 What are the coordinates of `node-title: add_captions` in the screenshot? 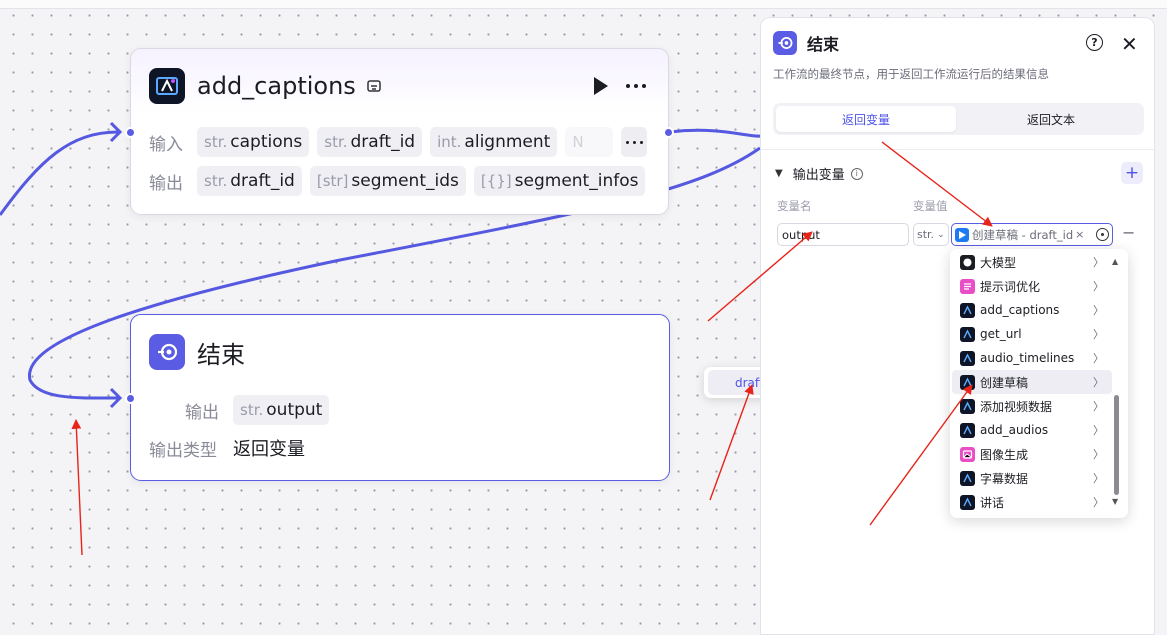 It's located at (276, 86).